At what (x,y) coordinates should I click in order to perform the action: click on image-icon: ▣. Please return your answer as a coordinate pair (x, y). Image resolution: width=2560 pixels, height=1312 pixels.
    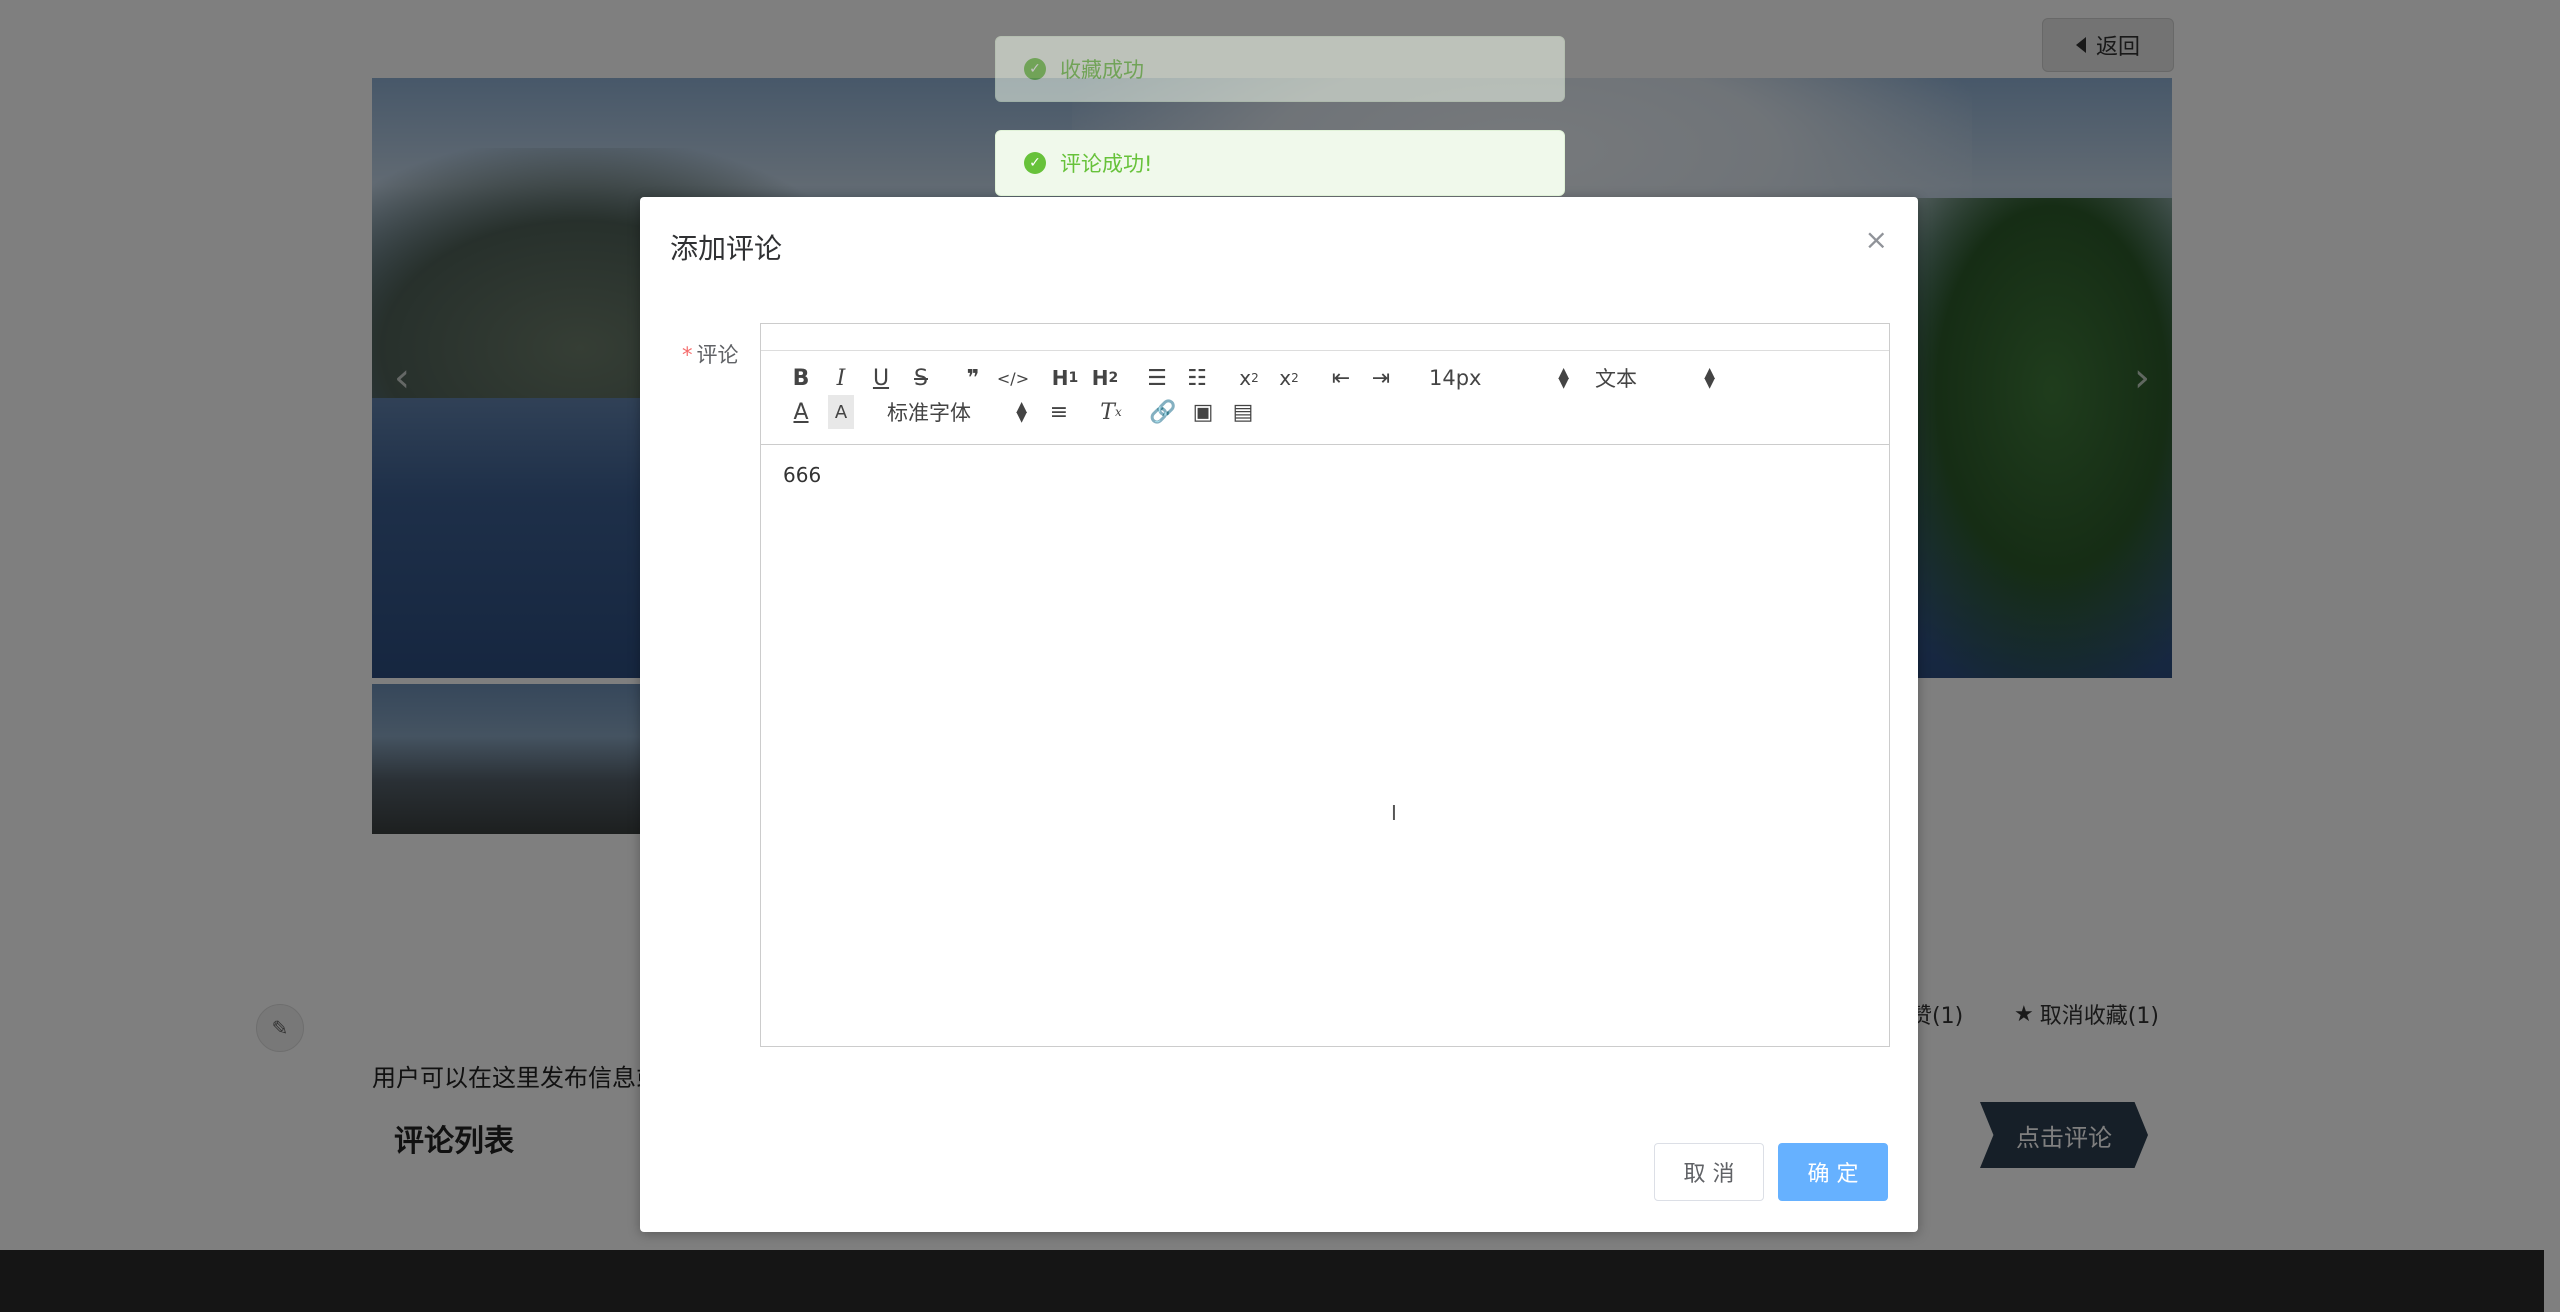
    Looking at the image, I should click on (1203, 412).